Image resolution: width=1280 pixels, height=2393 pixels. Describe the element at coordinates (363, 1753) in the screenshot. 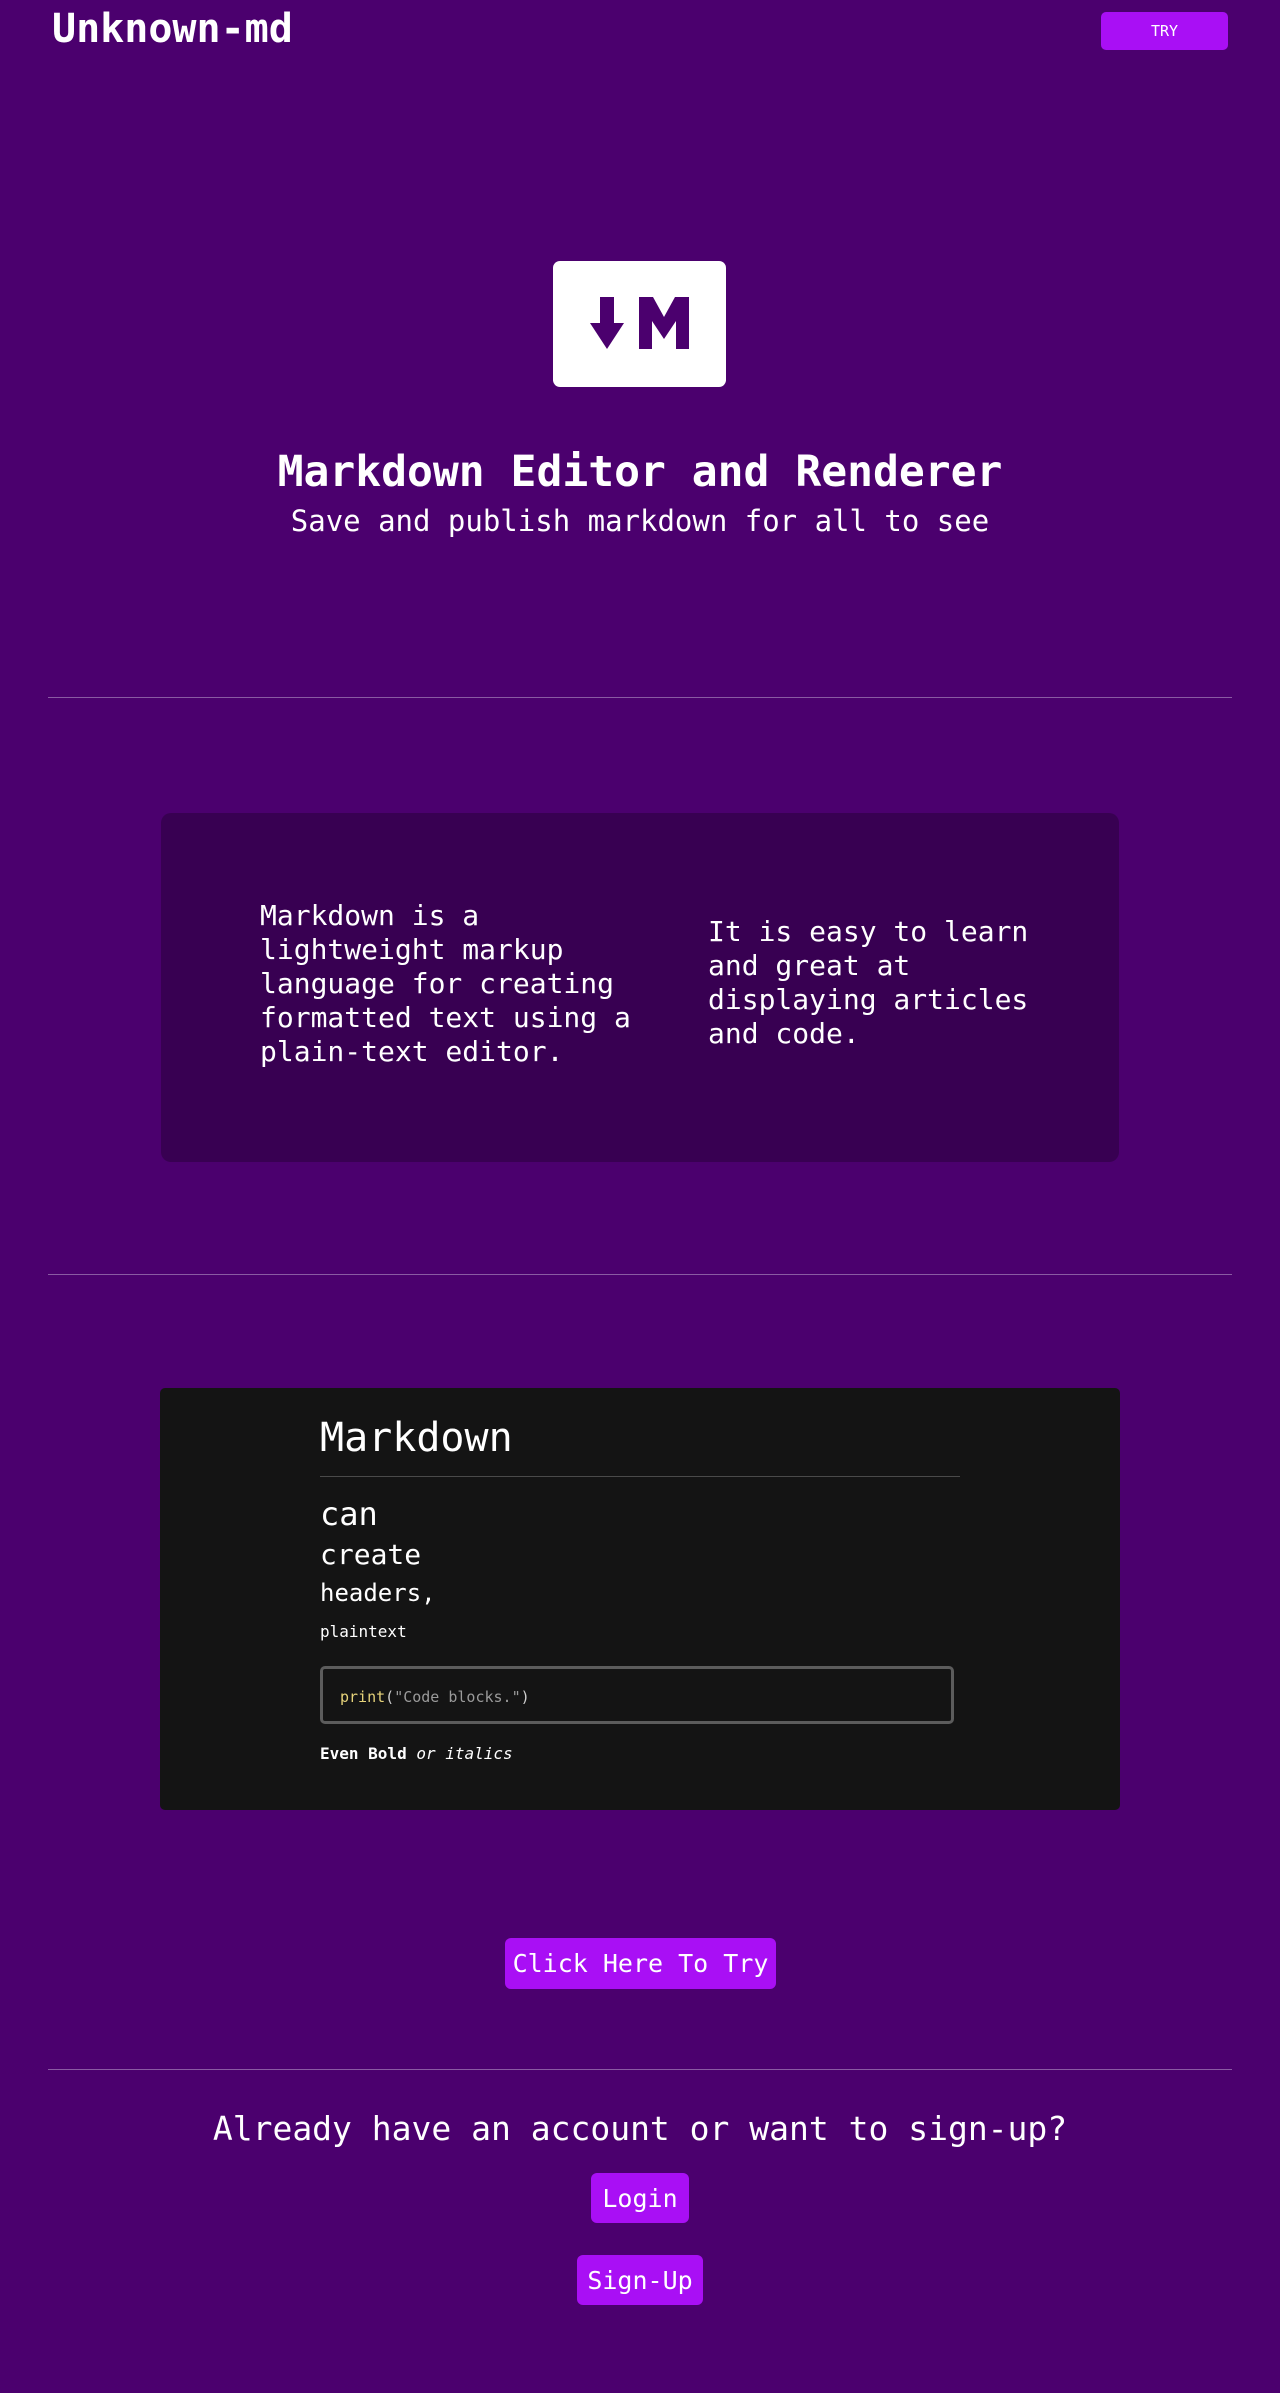

I see `demo-bold-text: Even Bold` at that location.